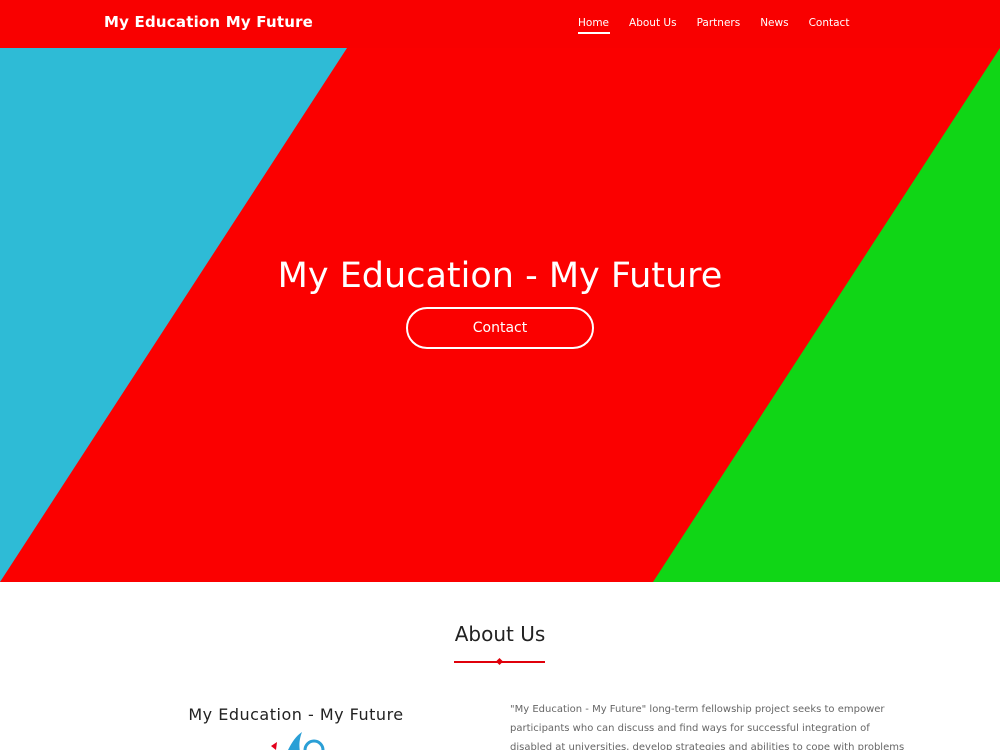  I want to click on nav-item-about-us: About Us, so click(653, 25).